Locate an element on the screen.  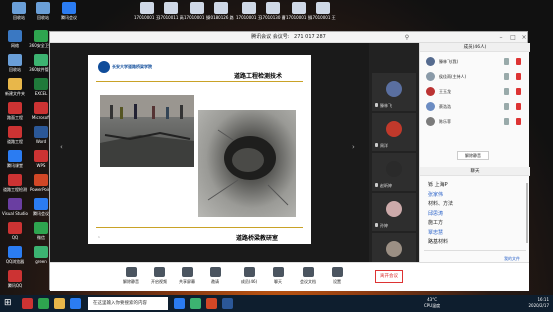
desktop-icon: 路面工程 is located at coordinates (15, 111).